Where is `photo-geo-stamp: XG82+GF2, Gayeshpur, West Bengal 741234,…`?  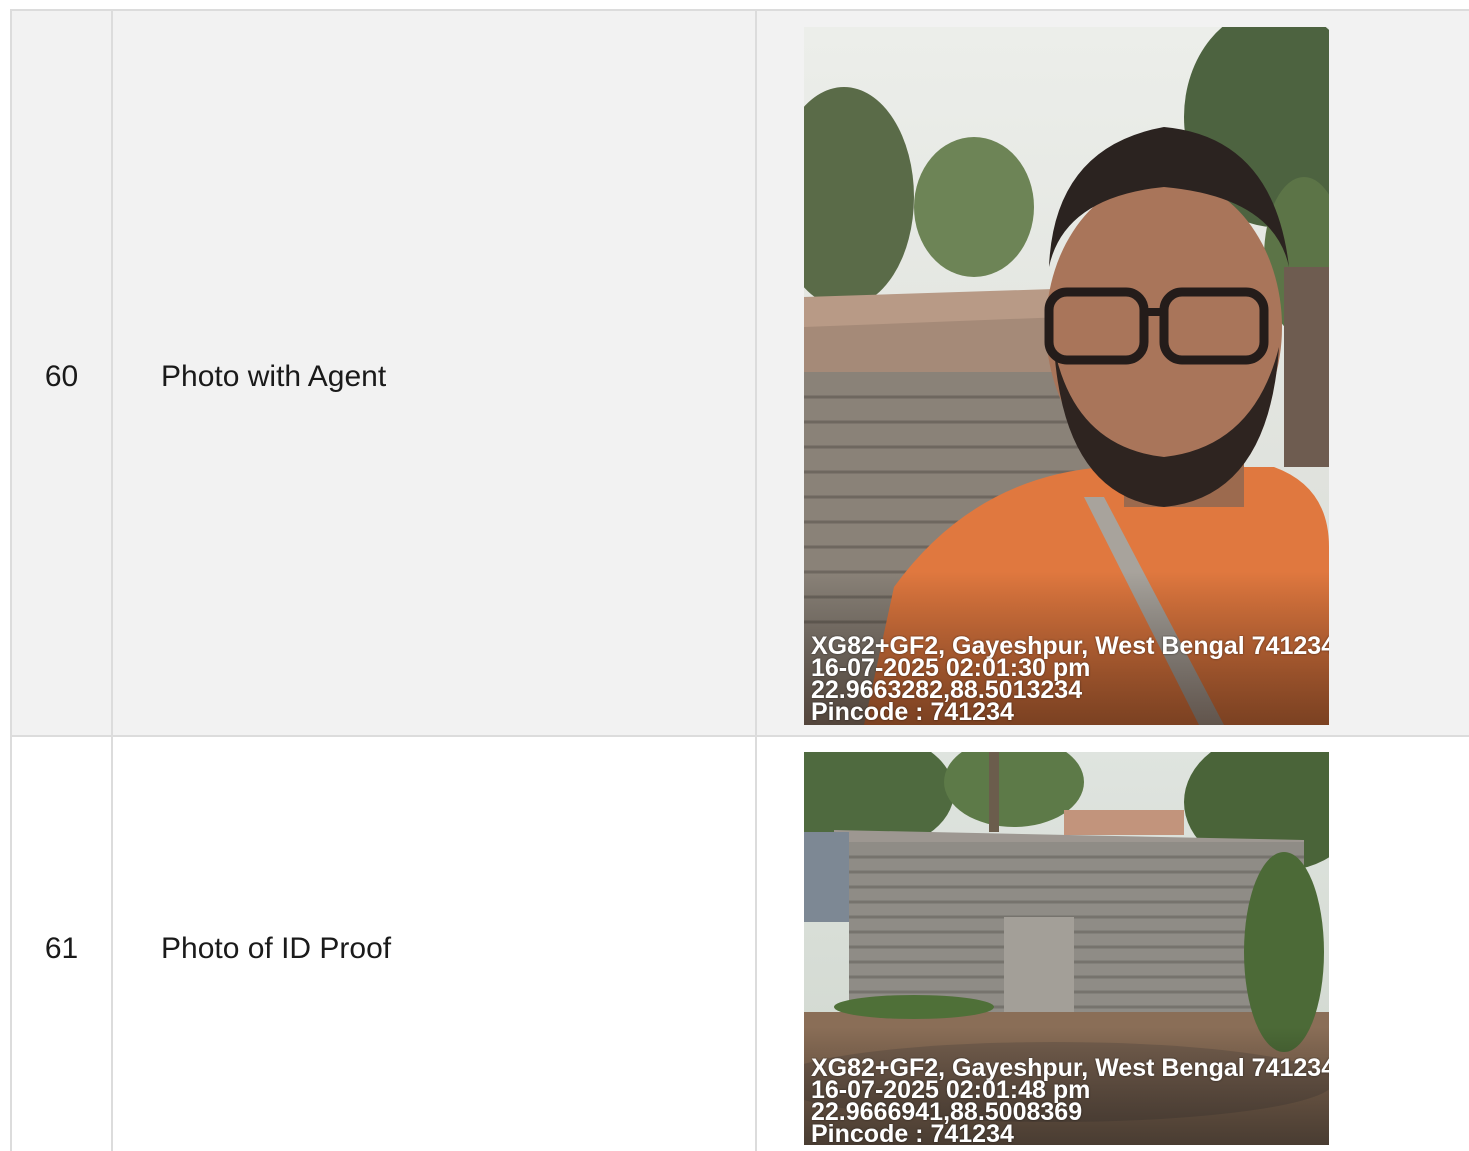
photo-geo-stamp: XG82+GF2, Gayeshpur, West Bengal 741234,… is located at coordinates (1070, 679).